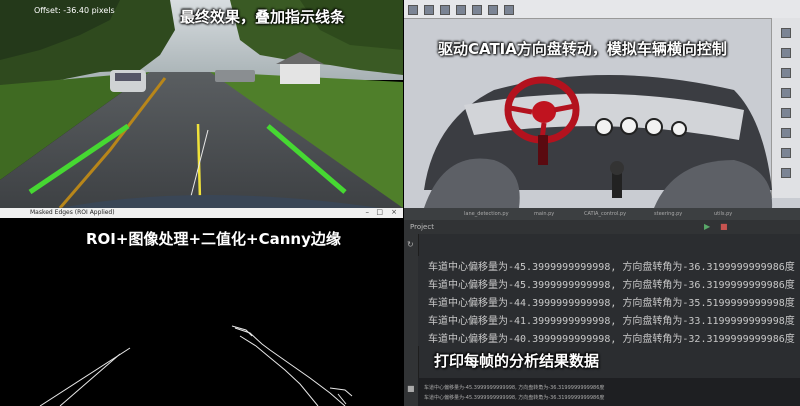 This screenshot has height=406, width=800. Describe the element at coordinates (724, 226) in the screenshot. I see `stop-icon: ■` at that location.